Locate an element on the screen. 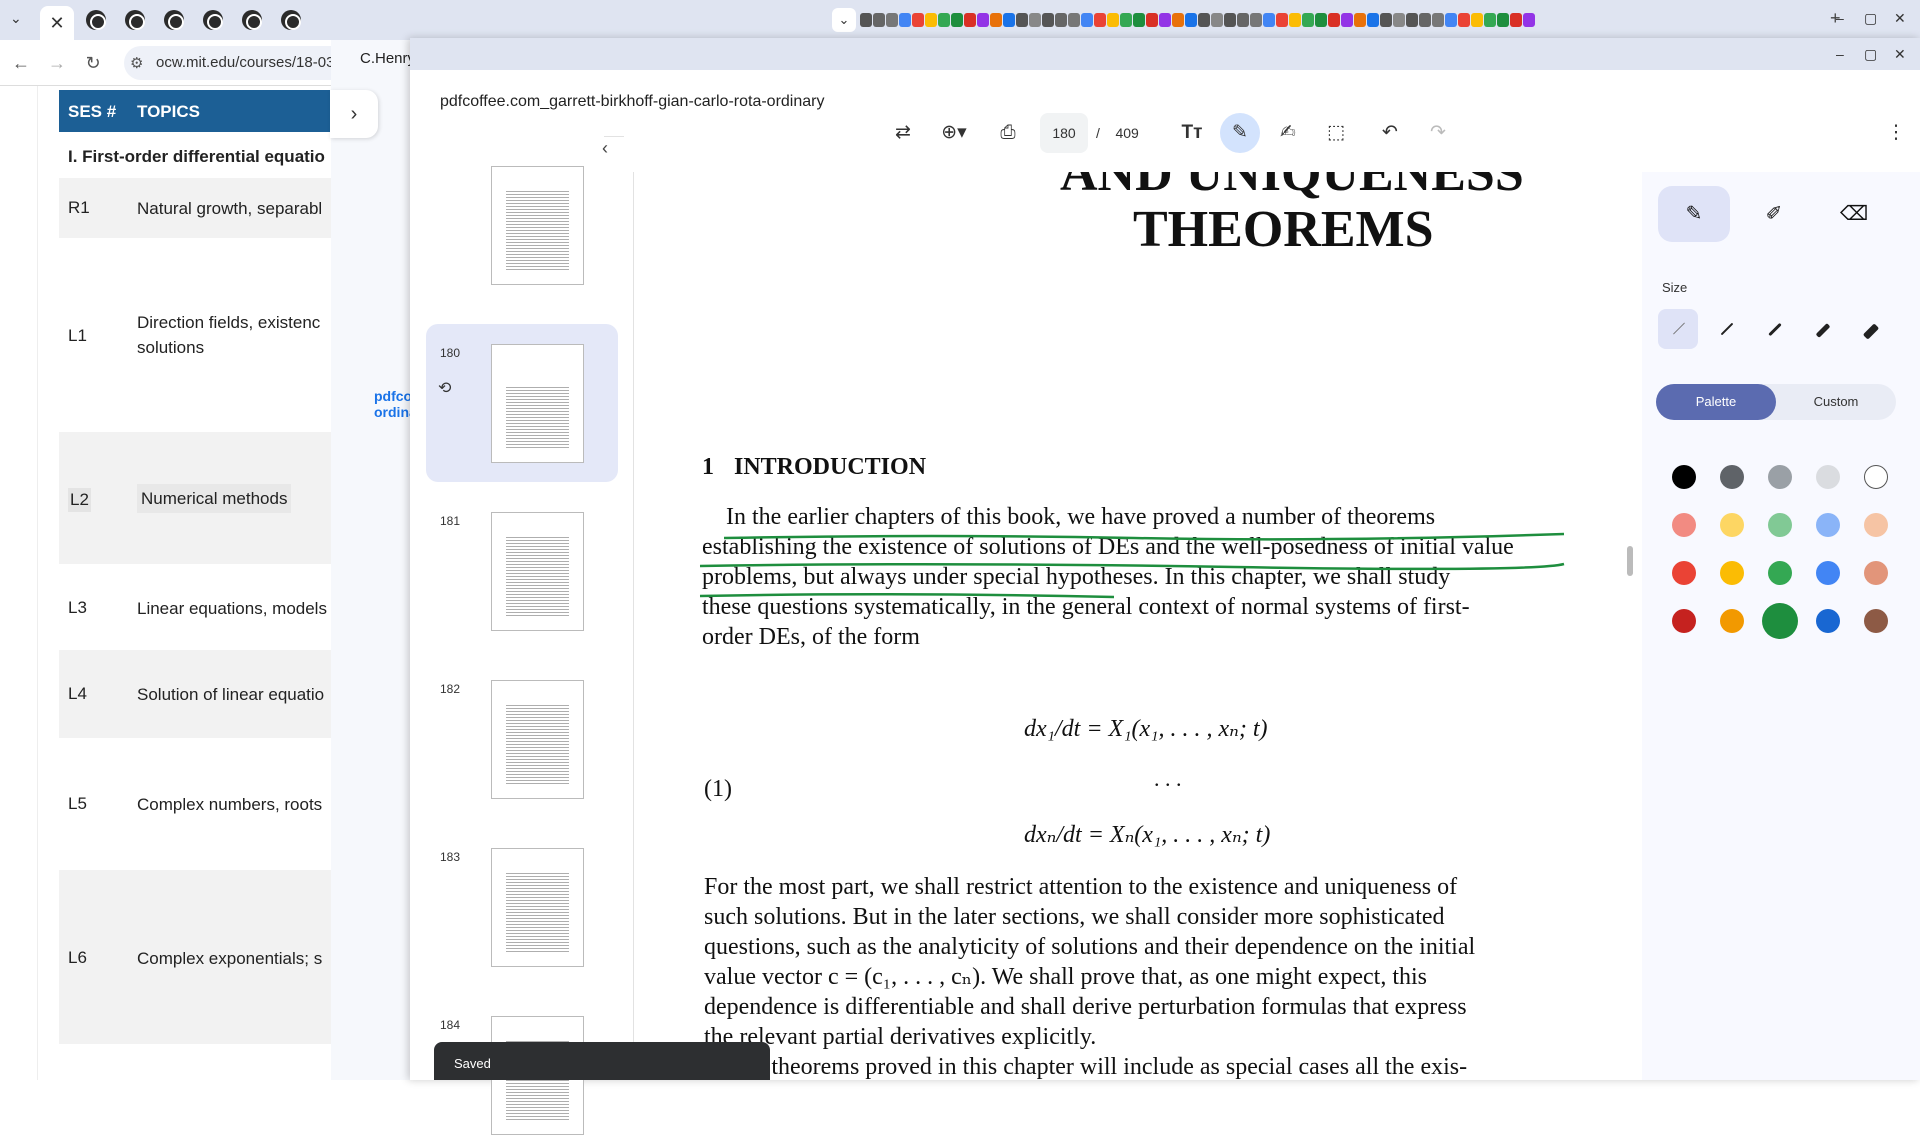 The height and width of the screenshot is (1135, 1920). side-panel-toggle-button: › is located at coordinates (354, 114).